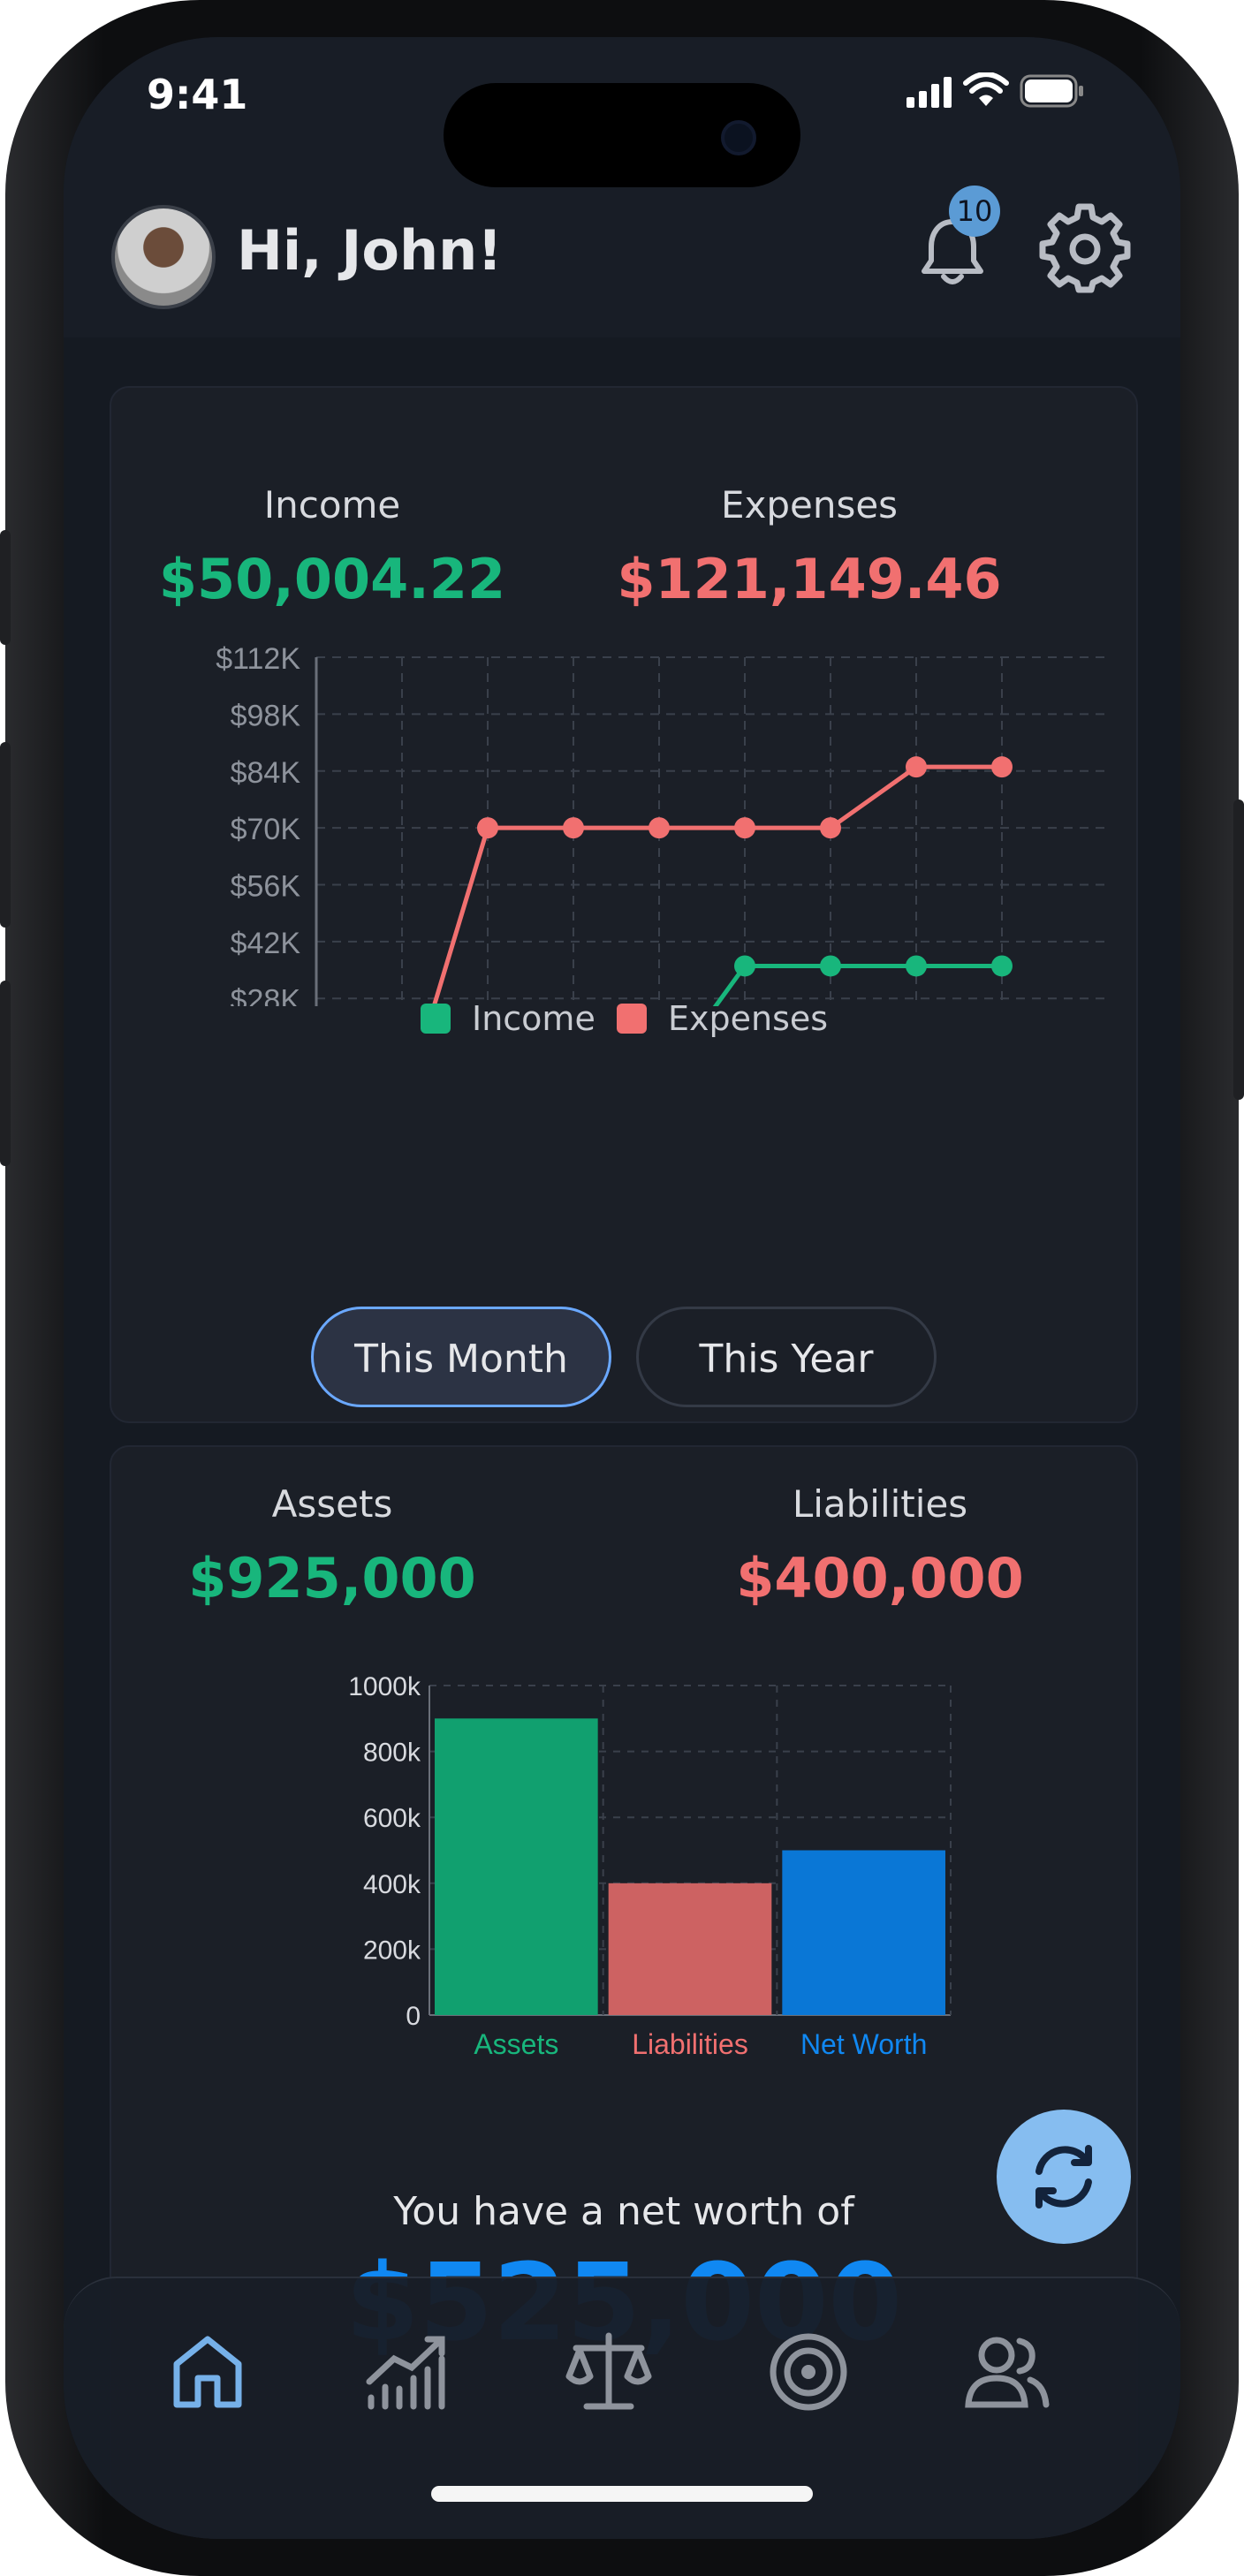 The height and width of the screenshot is (2576, 1244). What do you see at coordinates (266, 830) in the screenshot?
I see `line-chart-y-tick: $70K` at bounding box center [266, 830].